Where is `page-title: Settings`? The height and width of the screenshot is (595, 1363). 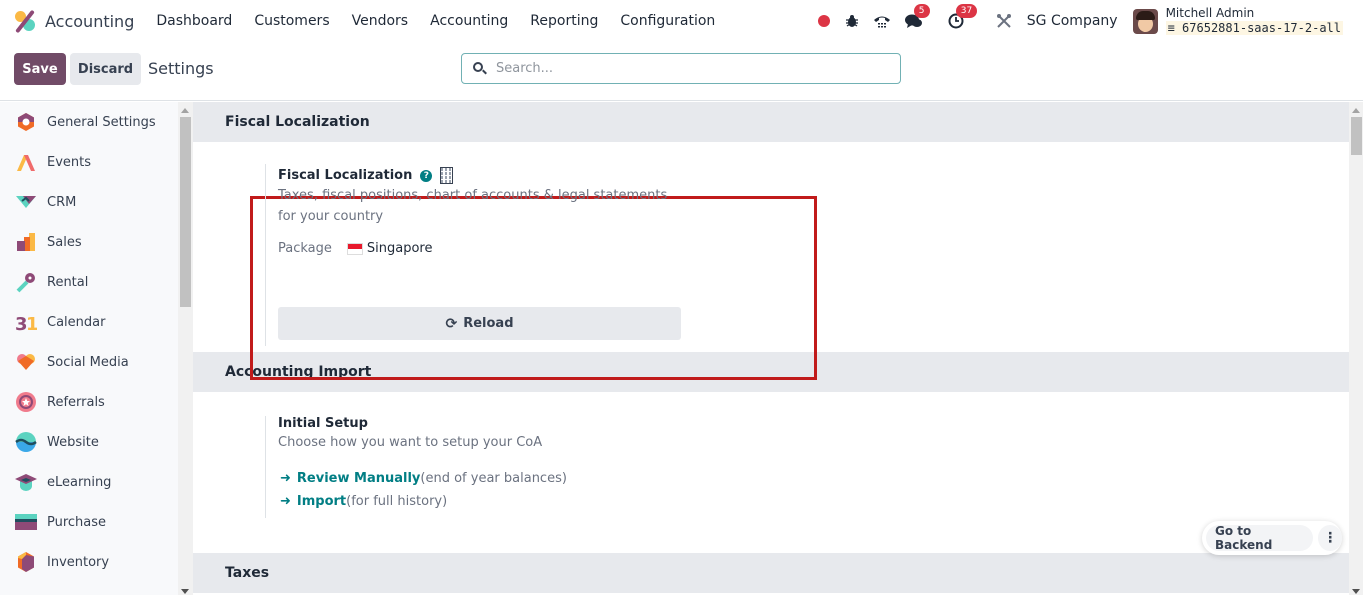 page-title: Settings is located at coordinates (181, 68).